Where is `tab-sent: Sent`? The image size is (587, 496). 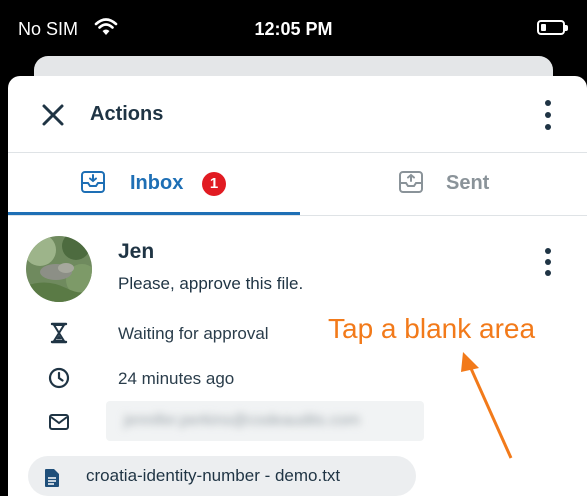
tab-sent: Sent is located at coordinates (442, 183).